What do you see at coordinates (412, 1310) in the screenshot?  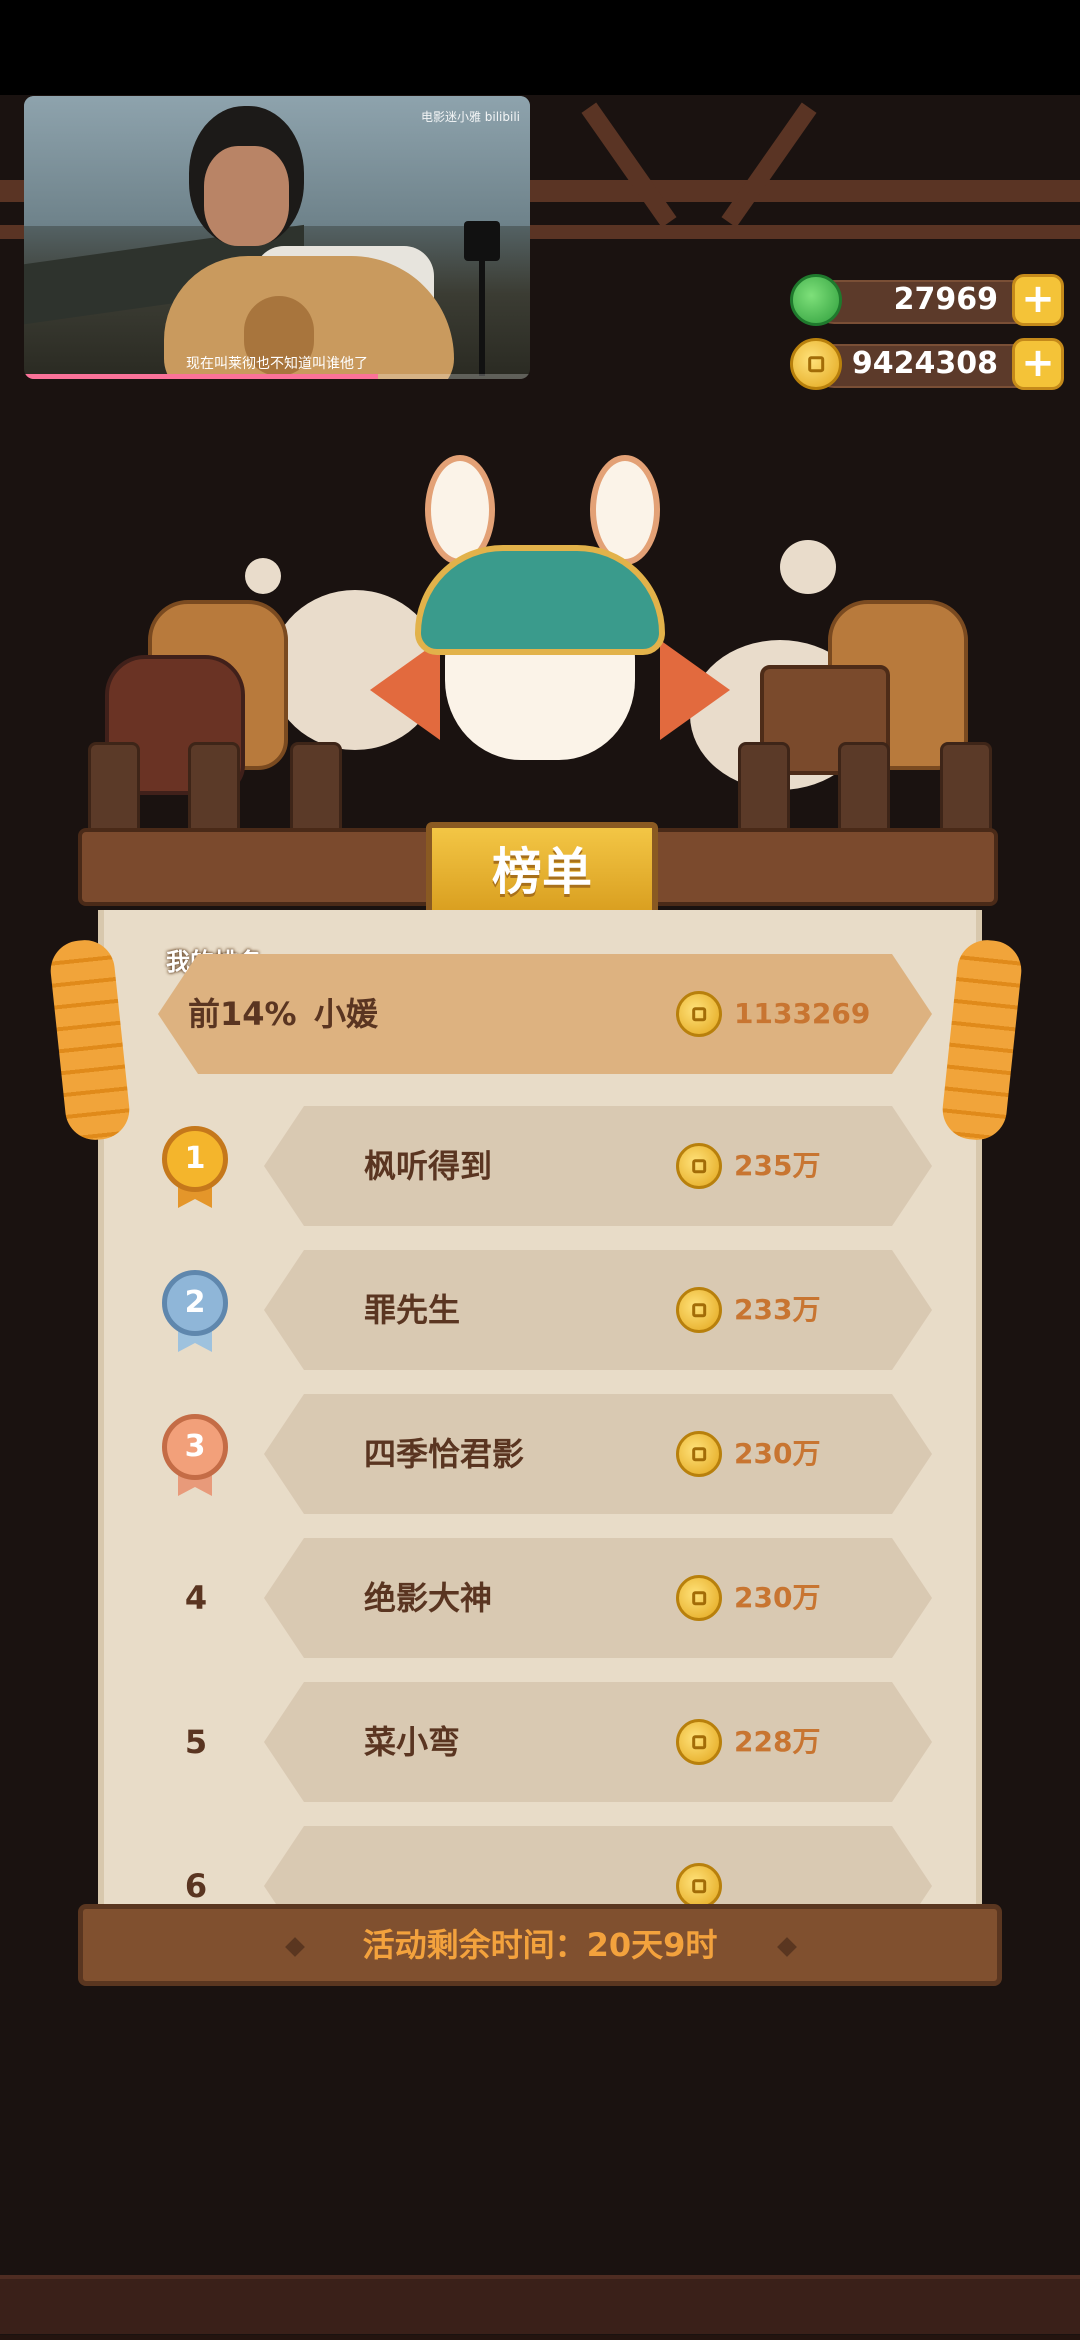 I see `player-name: 罪先生` at bounding box center [412, 1310].